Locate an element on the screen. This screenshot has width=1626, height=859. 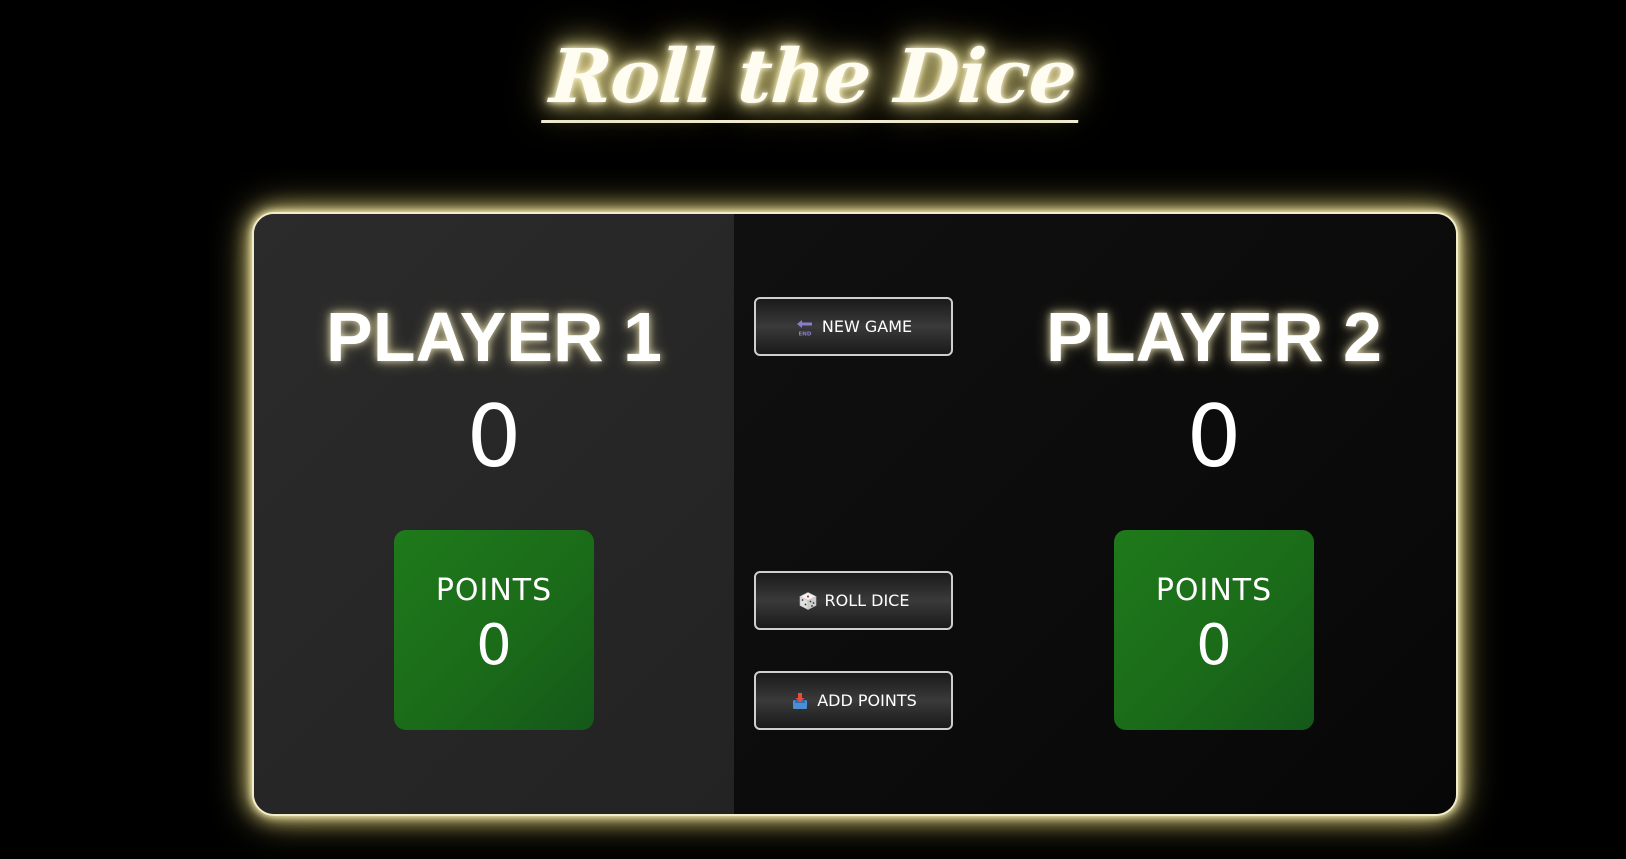
svg-text: END is located at coordinates (804, 334).